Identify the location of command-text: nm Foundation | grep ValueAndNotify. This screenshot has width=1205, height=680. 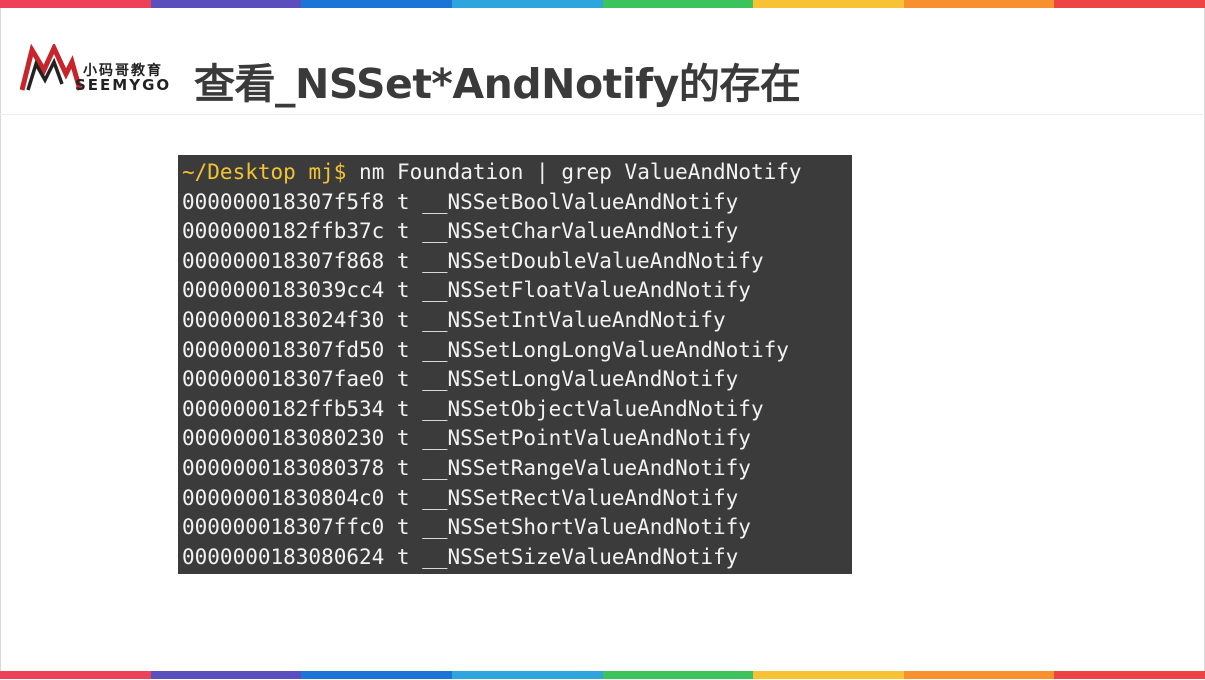
(580, 172).